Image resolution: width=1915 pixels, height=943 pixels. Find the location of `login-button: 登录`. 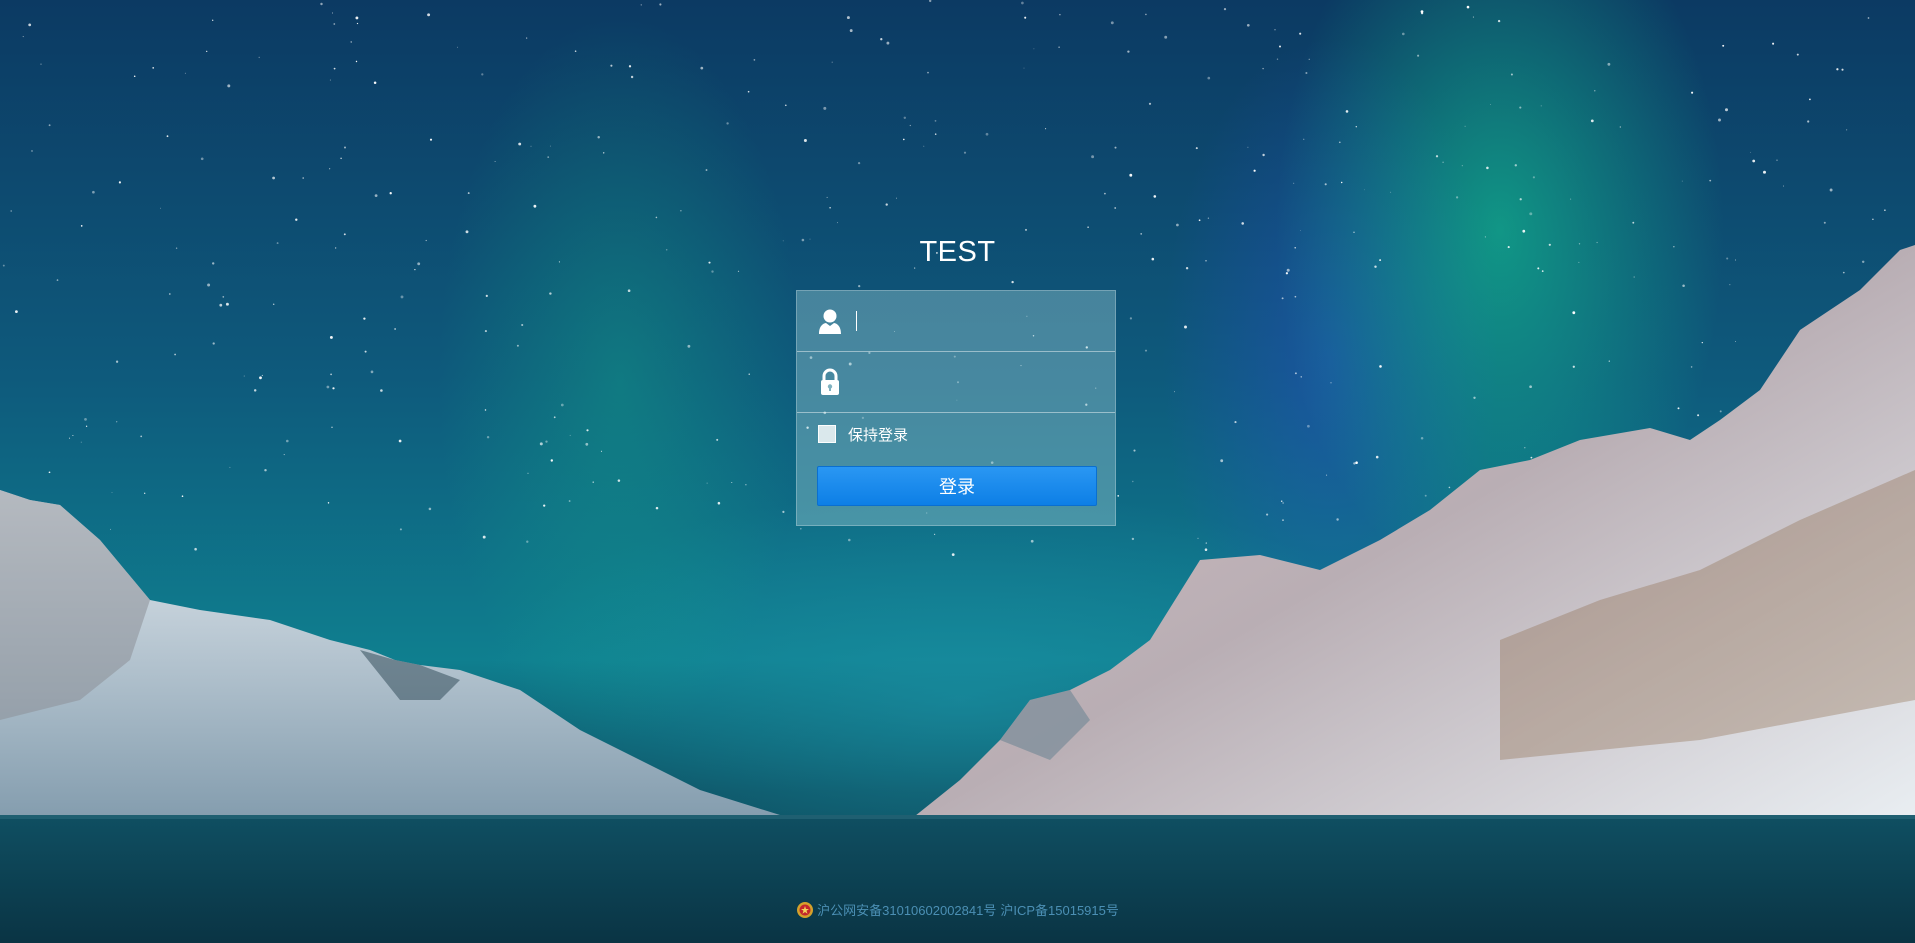

login-button: 登录 is located at coordinates (957, 486).